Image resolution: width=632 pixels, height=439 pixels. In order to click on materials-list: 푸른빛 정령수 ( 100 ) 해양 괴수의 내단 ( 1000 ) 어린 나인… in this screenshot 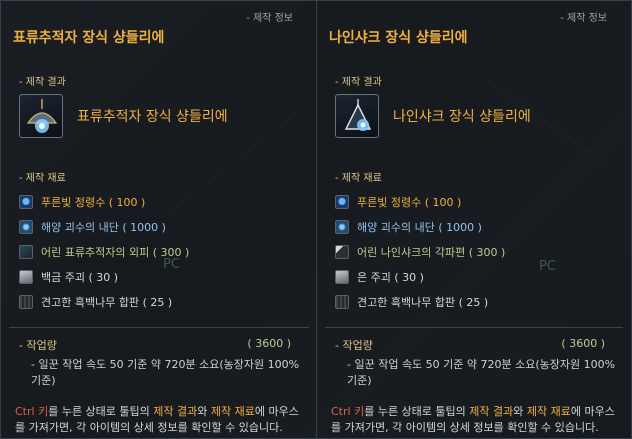, I will do `click(475, 251)`.